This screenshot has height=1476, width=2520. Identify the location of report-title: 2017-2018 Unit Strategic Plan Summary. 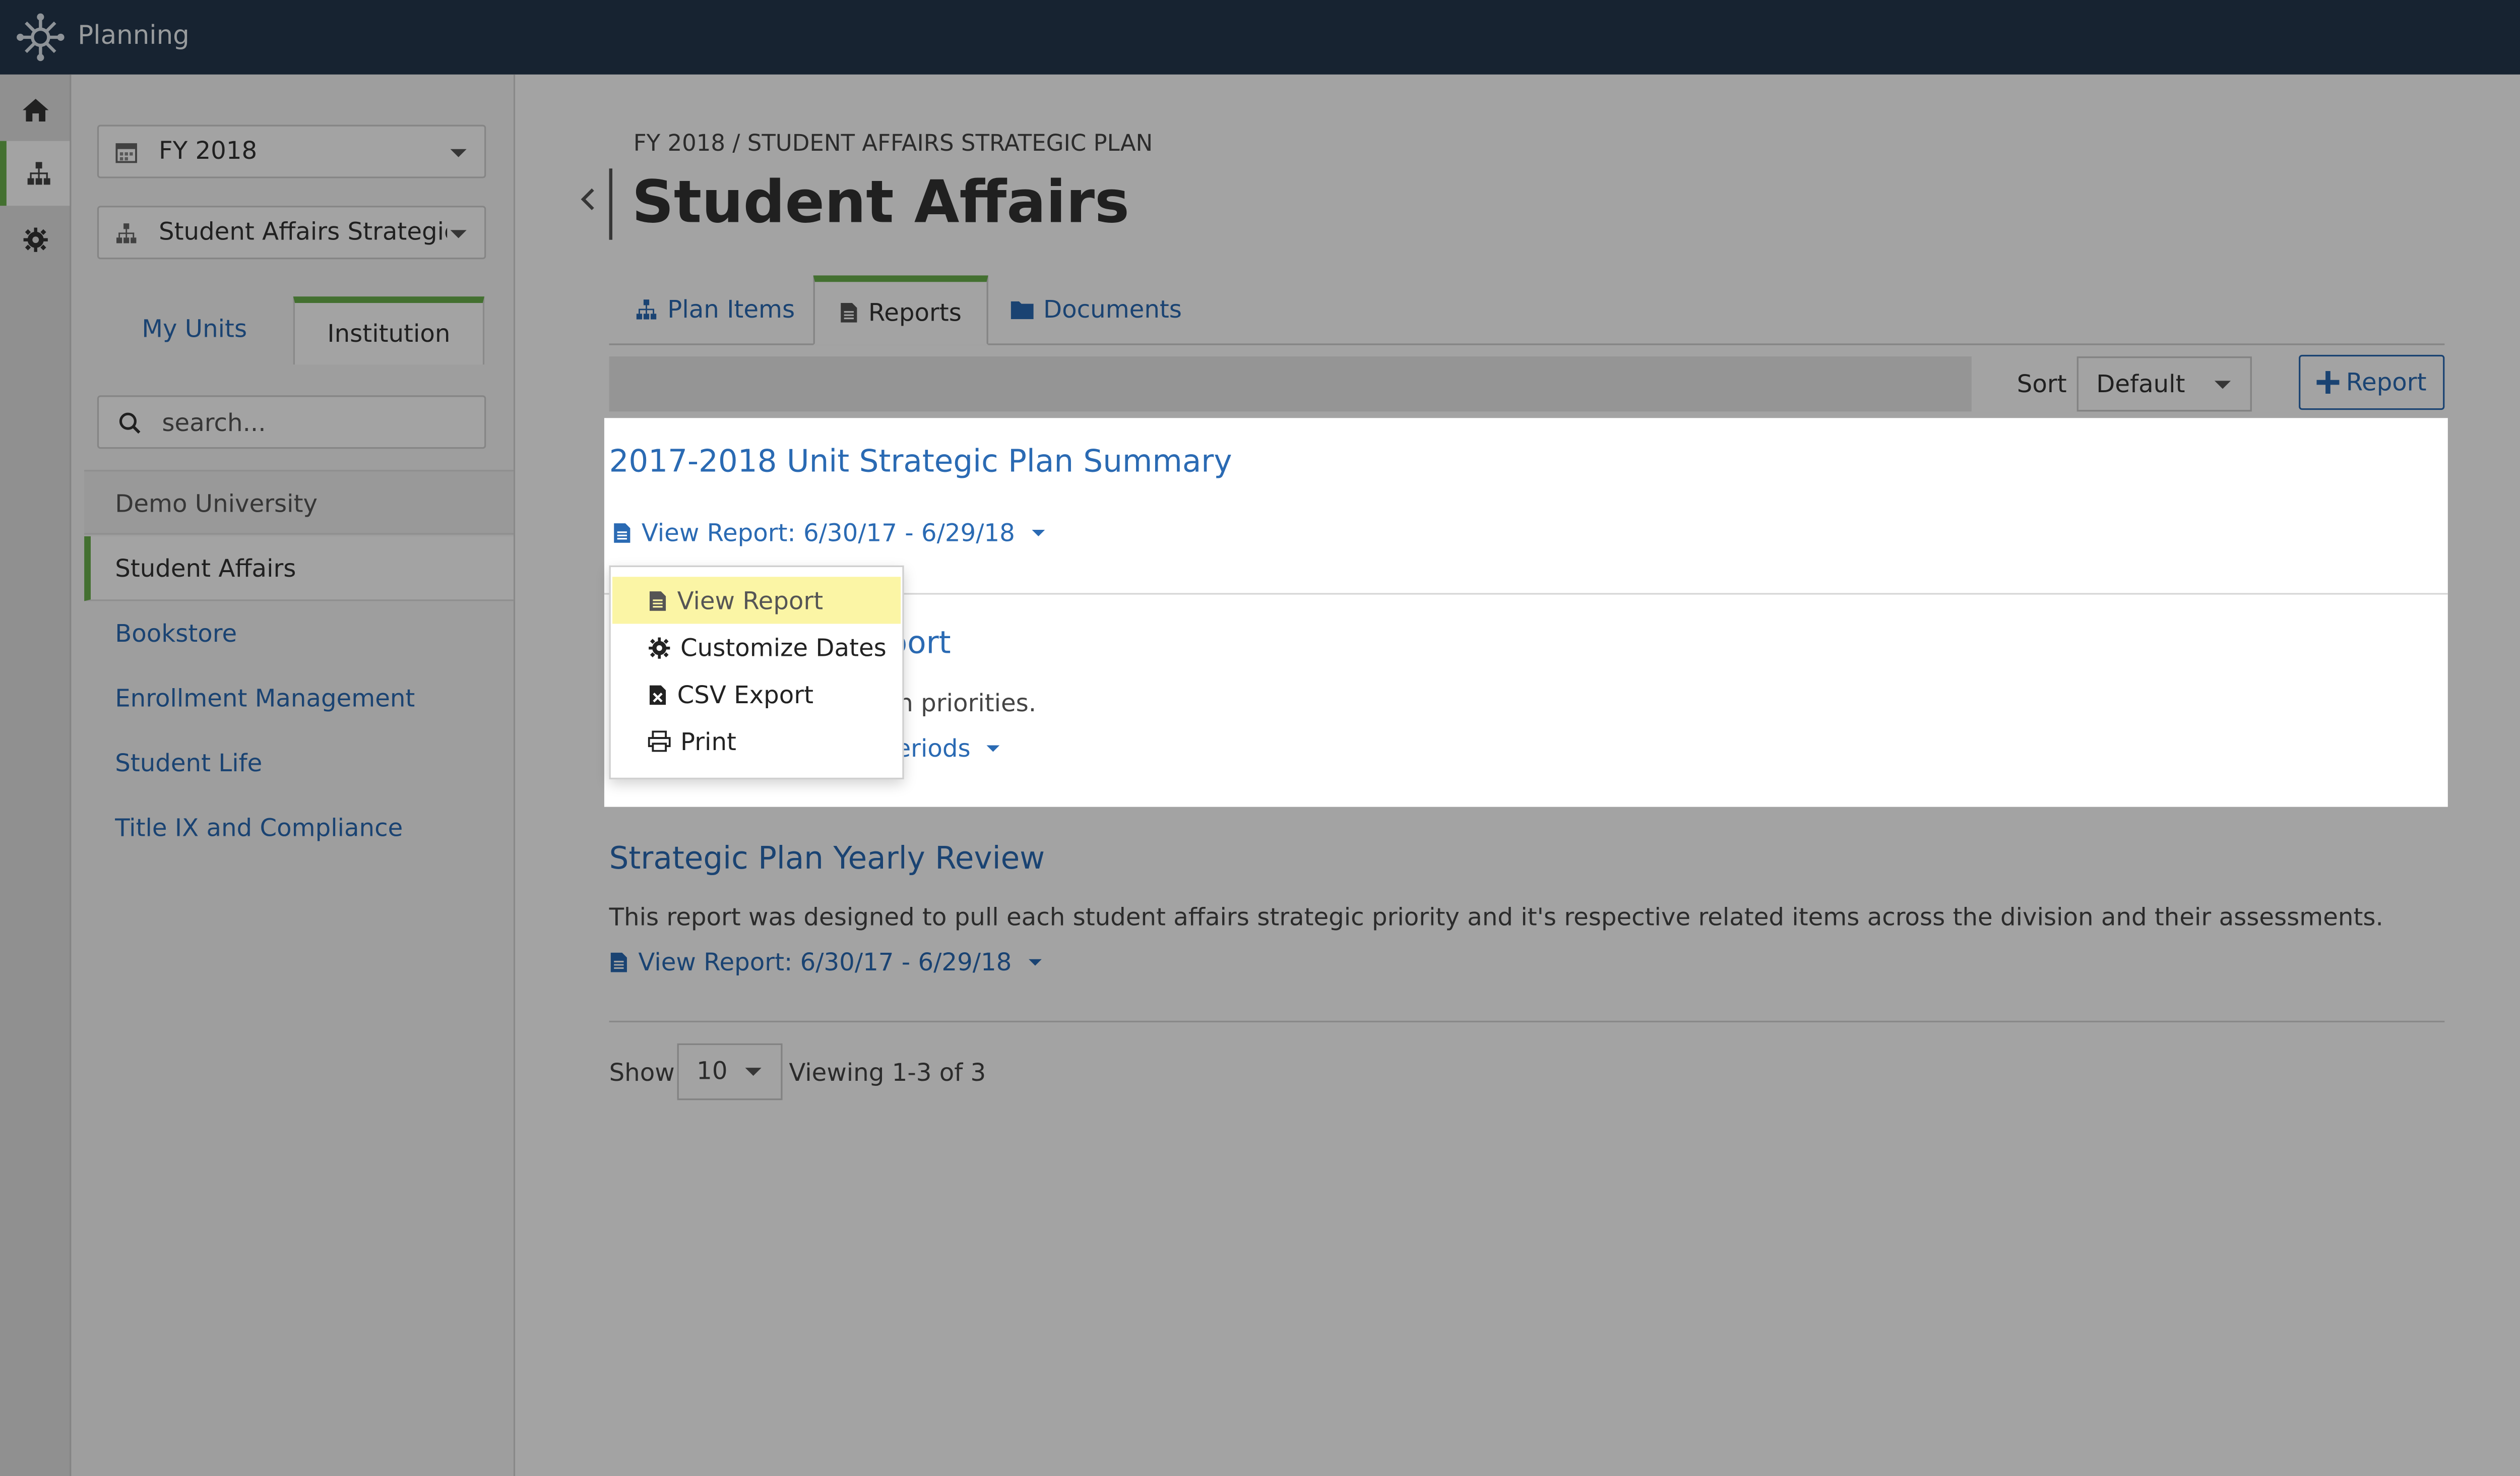
(920, 462).